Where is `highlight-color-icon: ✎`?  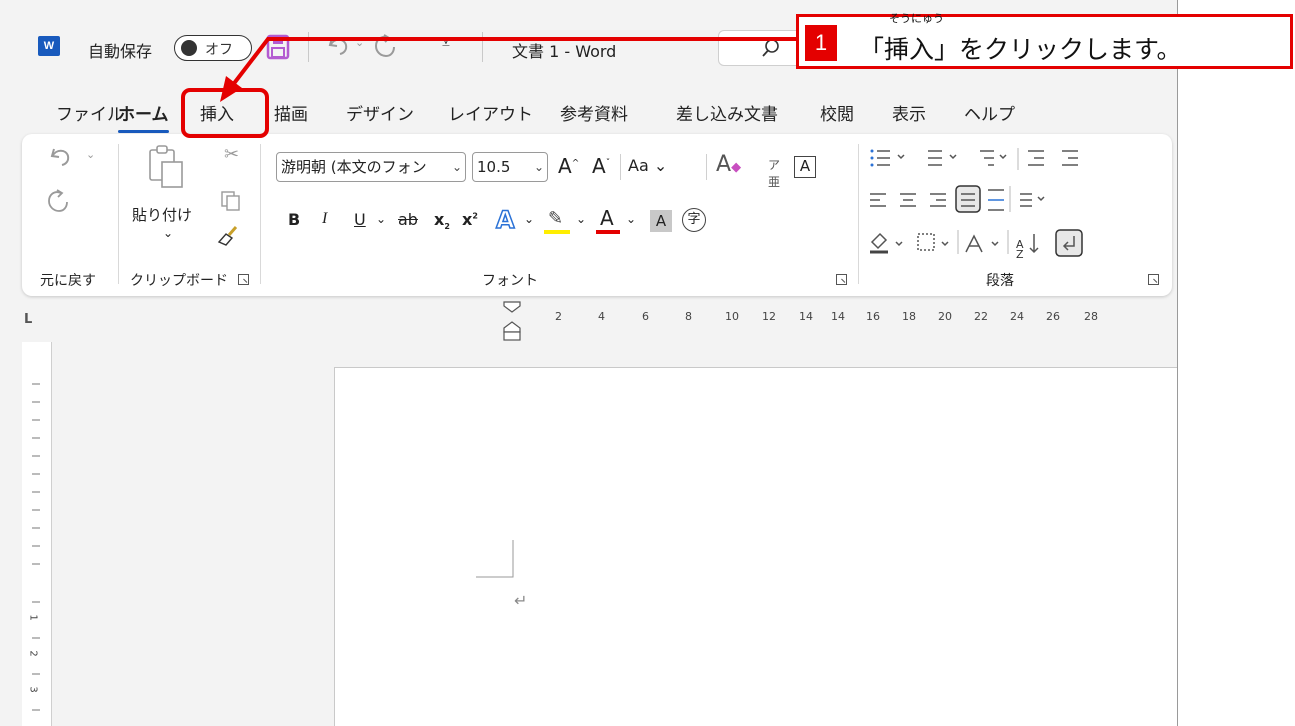 highlight-color-icon: ✎ is located at coordinates (559, 221).